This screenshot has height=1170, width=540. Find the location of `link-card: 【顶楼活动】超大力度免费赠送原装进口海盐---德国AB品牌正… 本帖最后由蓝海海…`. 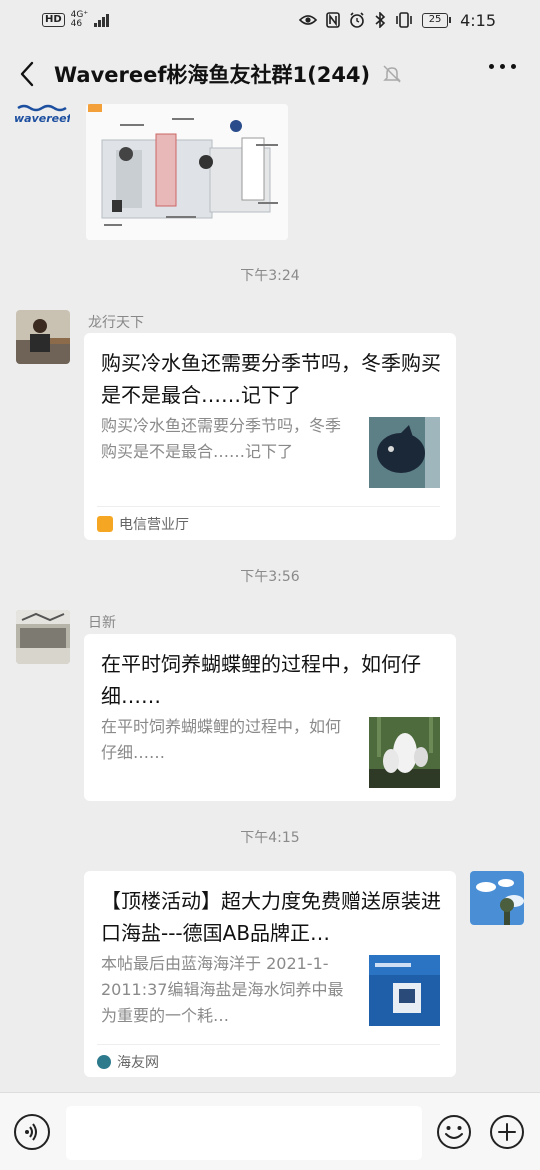

link-card: 【顶楼活动】超大力度免费赠送原装进口海盐---德国AB品牌正… 本帖最后由蓝海海… is located at coordinates (270, 974).